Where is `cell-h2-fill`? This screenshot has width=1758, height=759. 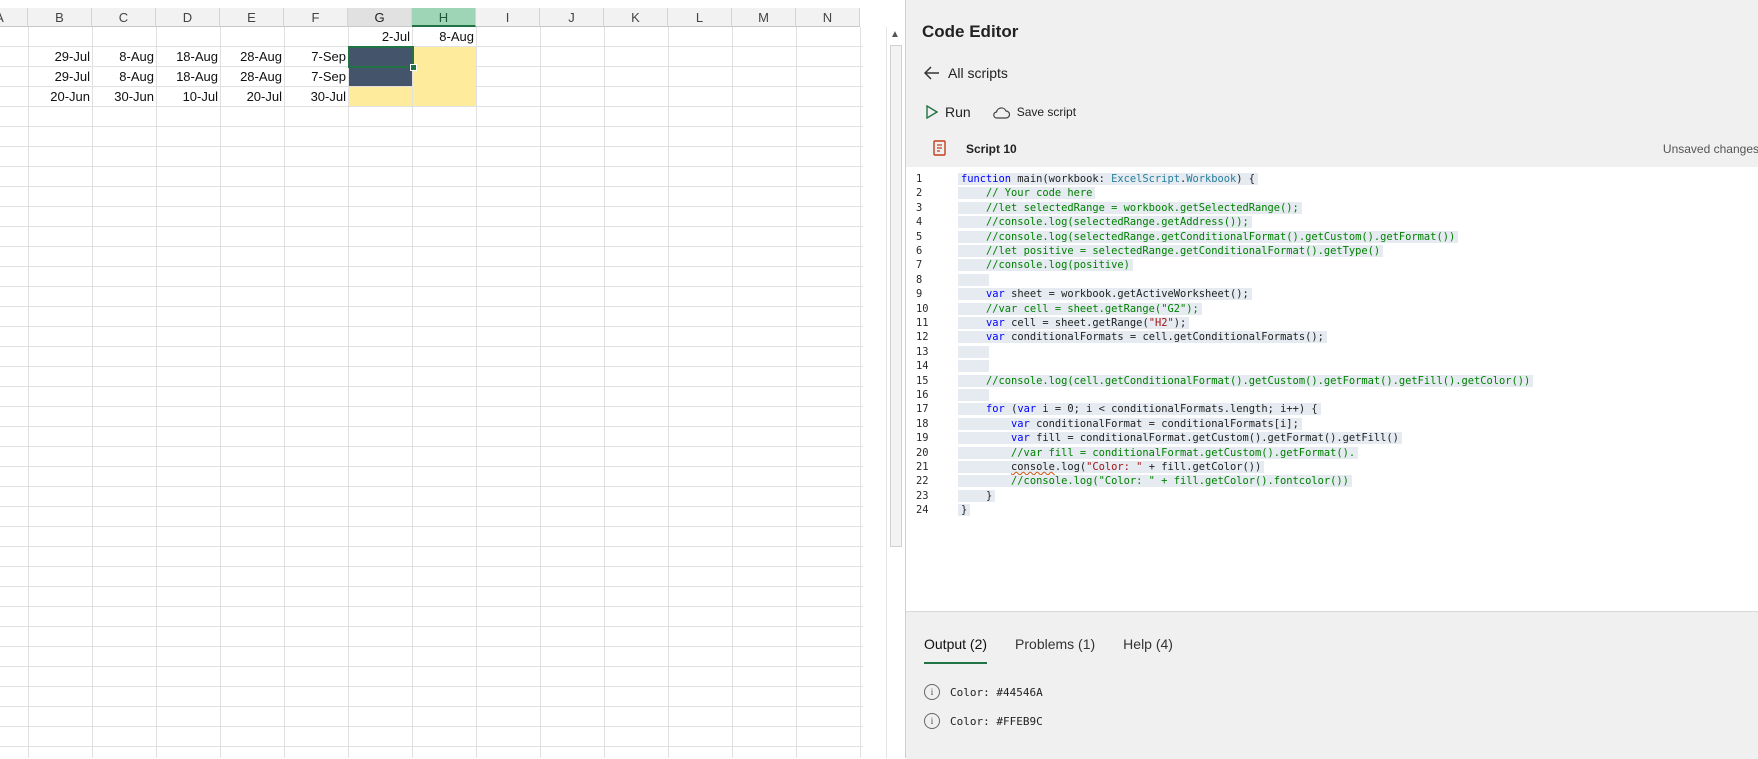
cell-h2-fill is located at coordinates (444, 76).